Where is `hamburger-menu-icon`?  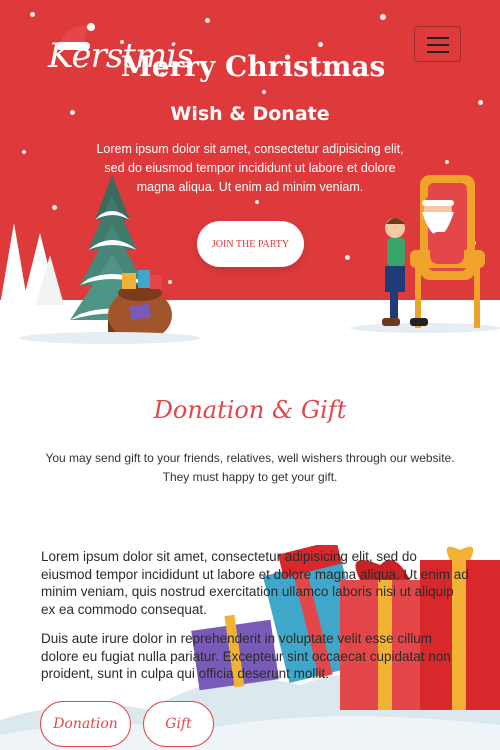 hamburger-menu-icon is located at coordinates (438, 38).